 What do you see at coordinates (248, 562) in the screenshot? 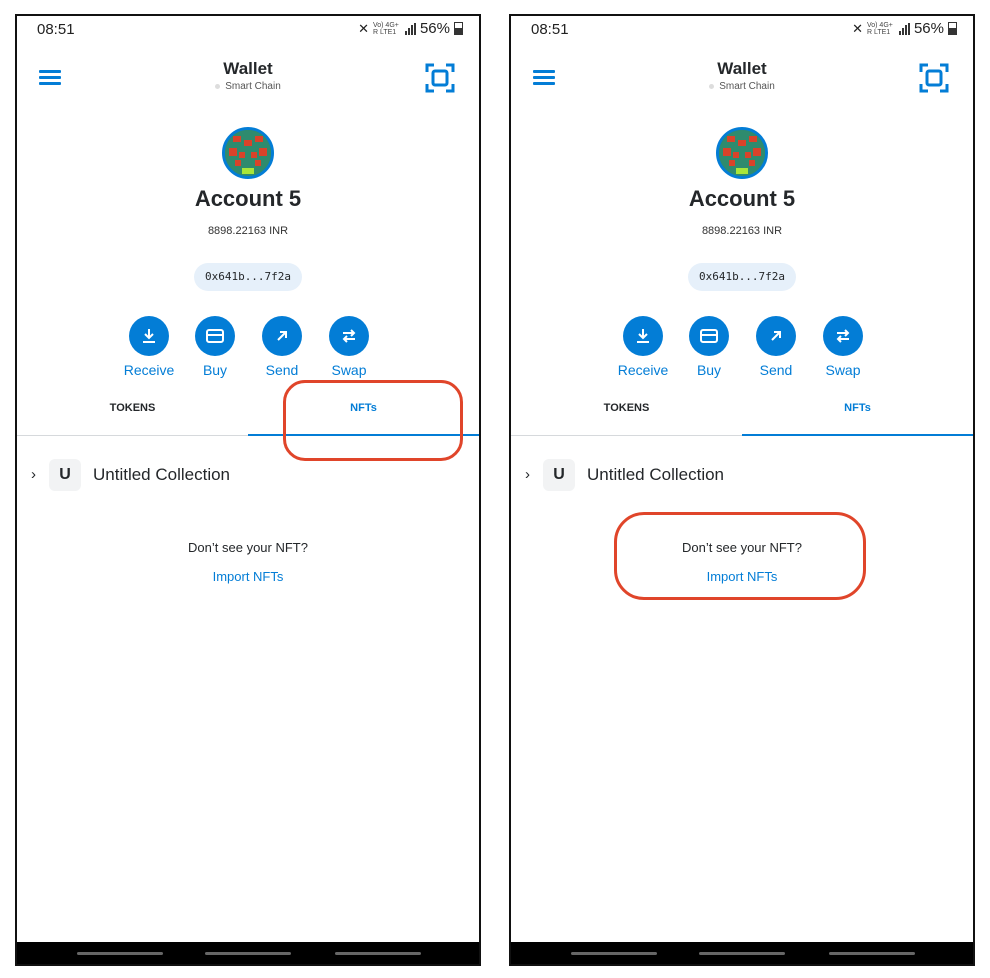
I see `nft-help: Don’t see your NFT? Import NFTs` at bounding box center [248, 562].